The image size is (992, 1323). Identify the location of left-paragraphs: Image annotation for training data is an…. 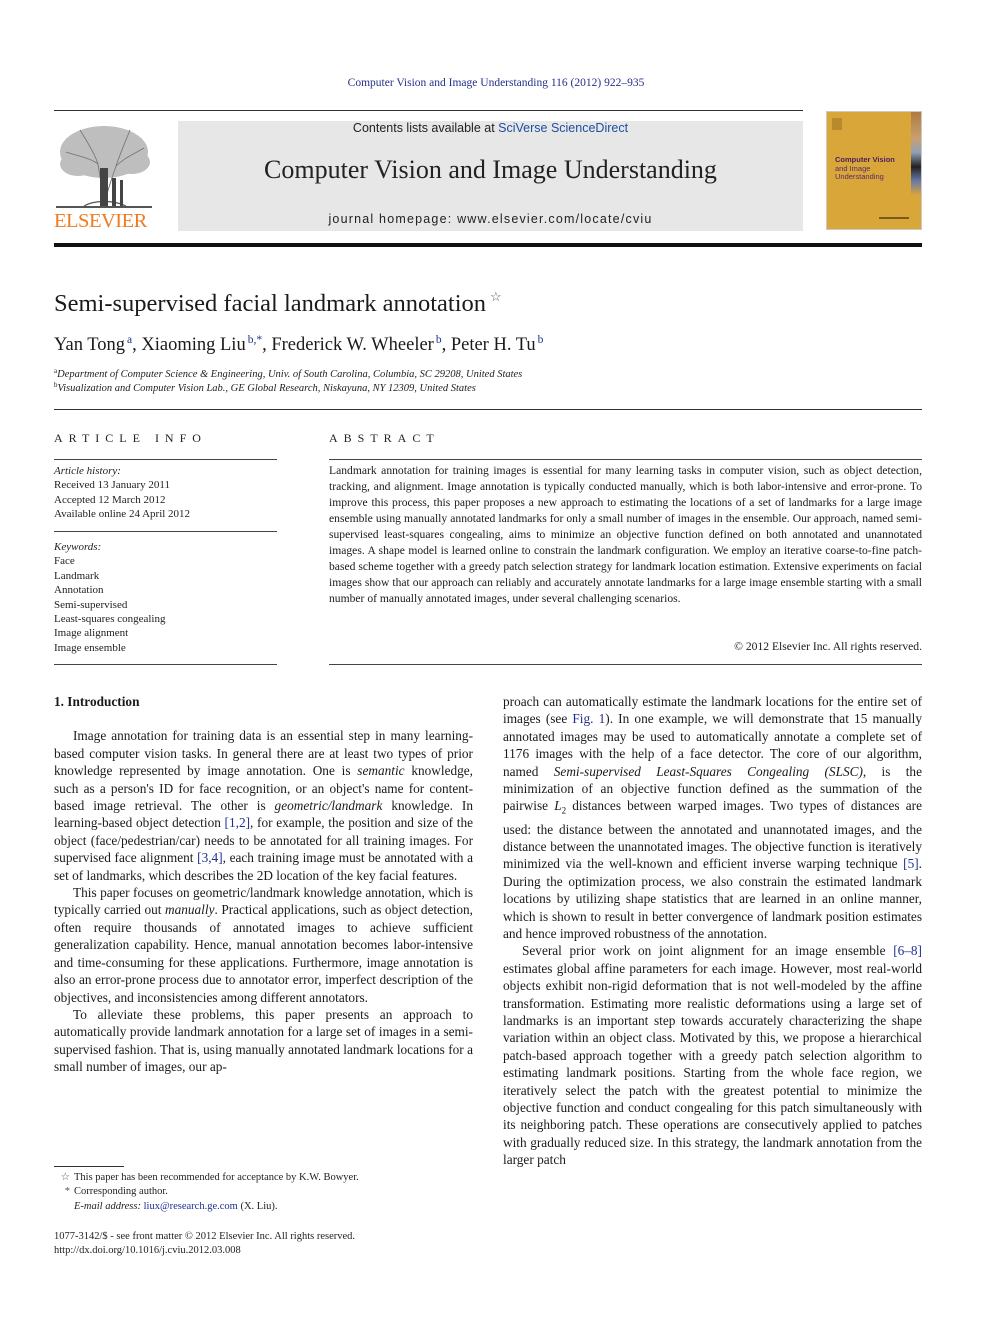
(263, 901).